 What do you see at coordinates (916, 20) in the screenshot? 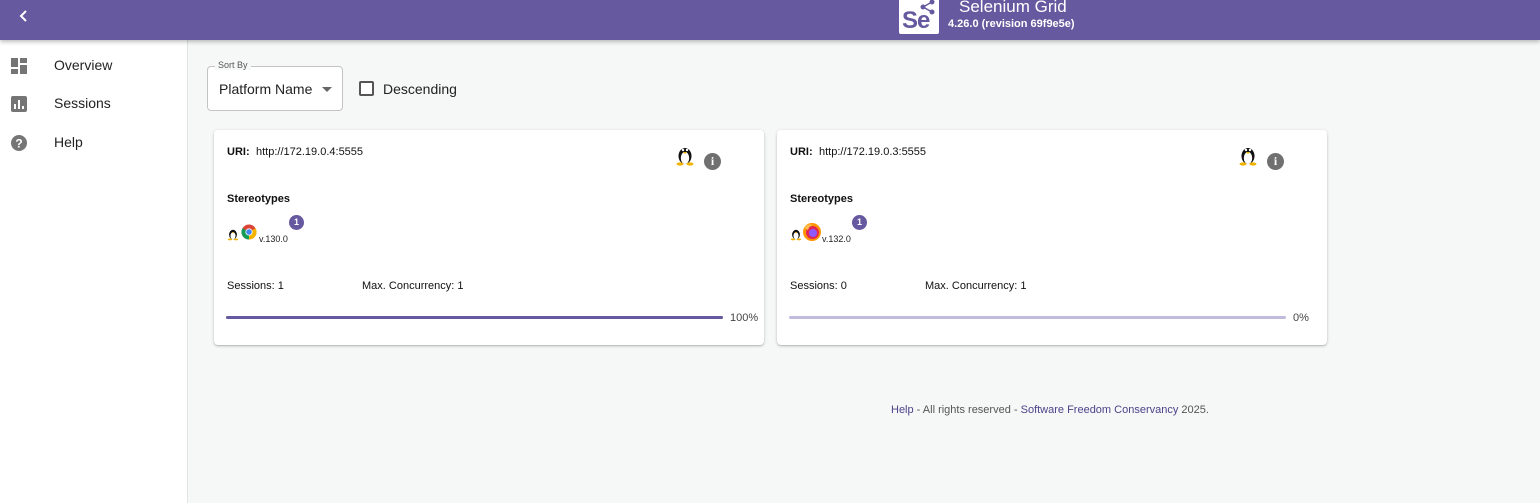
I see `logo-text: Se` at bounding box center [916, 20].